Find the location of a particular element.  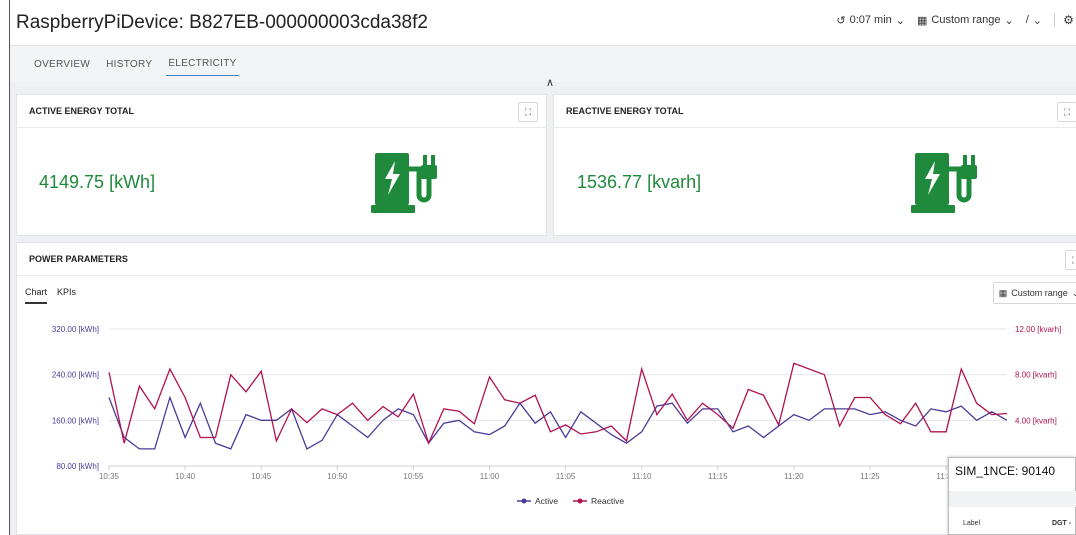

legend-label: Active is located at coordinates (546, 501).